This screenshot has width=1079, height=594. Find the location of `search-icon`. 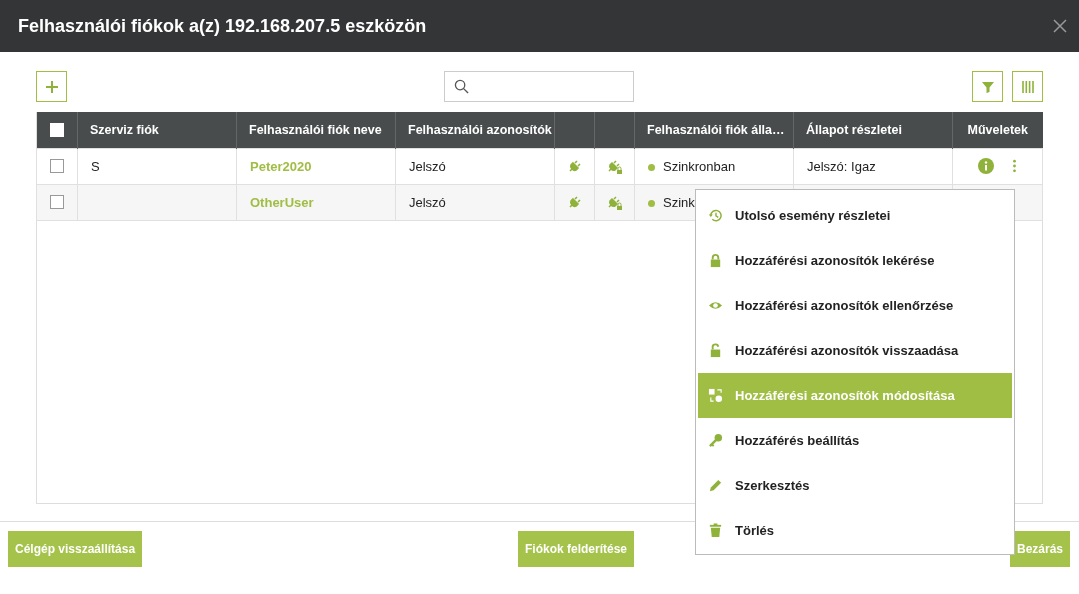

search-icon is located at coordinates (461, 86).